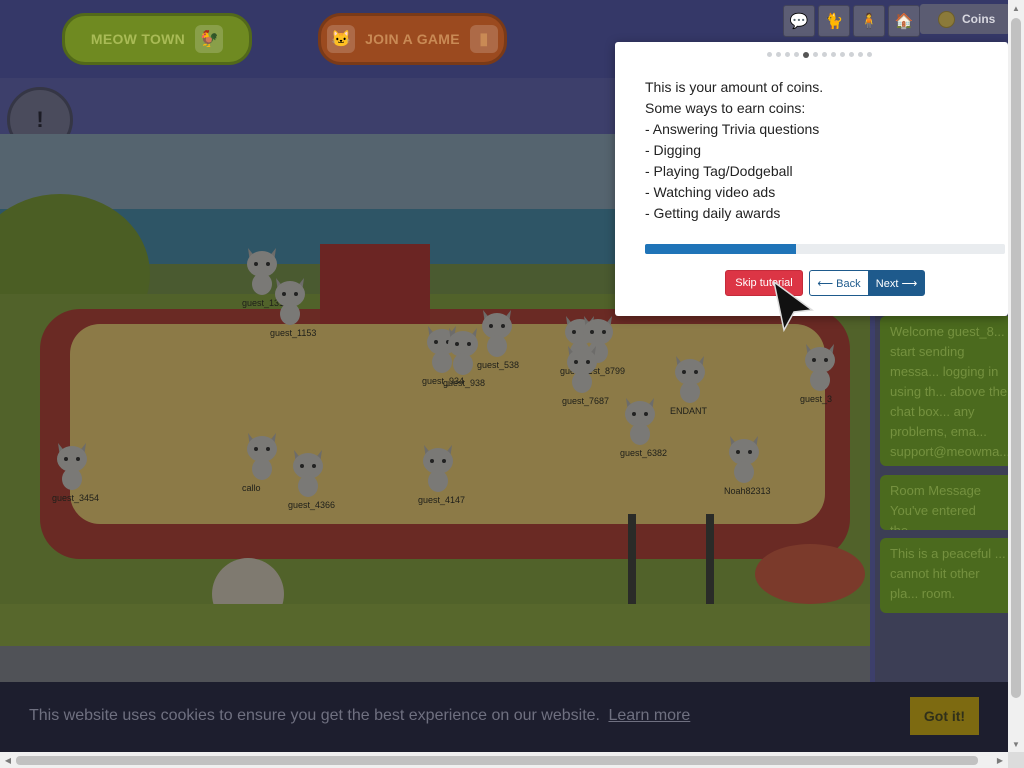 This screenshot has height=768, width=1024. I want to click on character-icon: 🧍, so click(869, 21).